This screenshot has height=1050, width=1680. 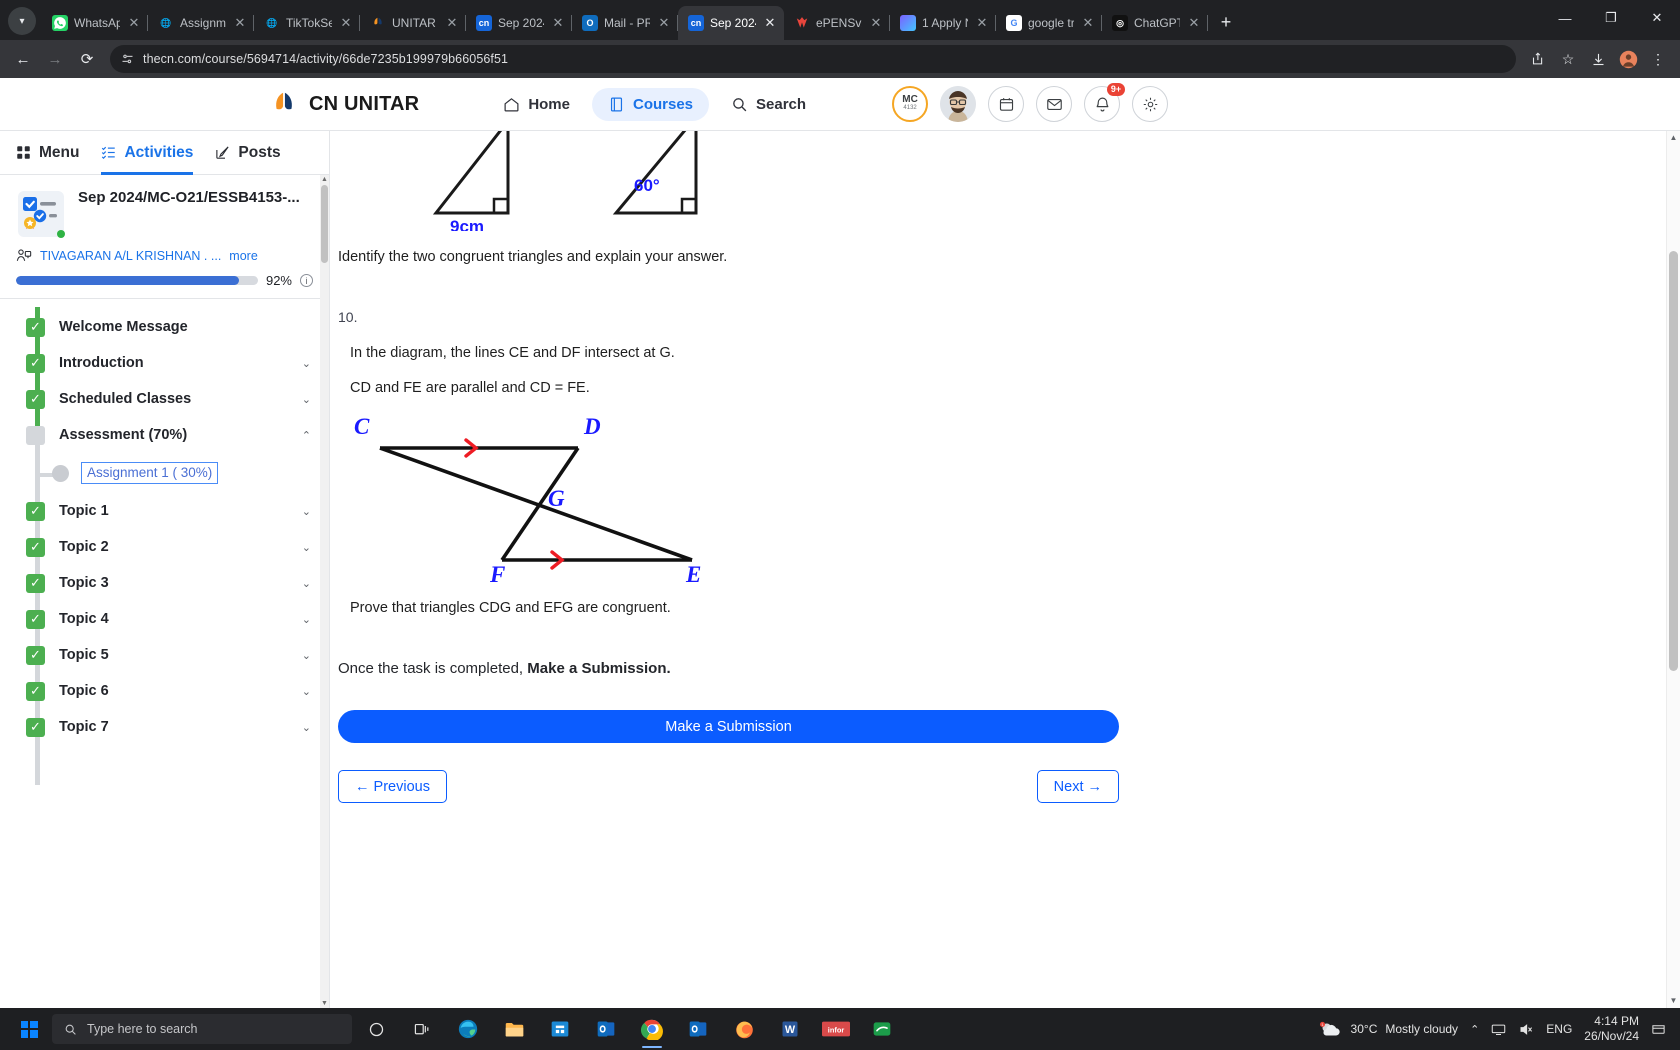 I want to click on nav-search: Search, so click(x=768, y=104).